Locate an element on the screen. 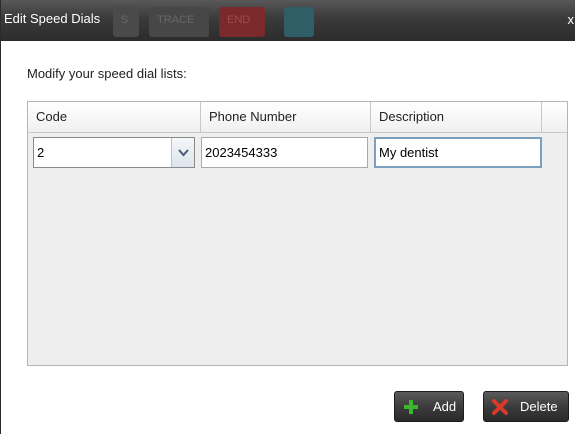  background-button-label: TRACE is located at coordinates (176, 20).